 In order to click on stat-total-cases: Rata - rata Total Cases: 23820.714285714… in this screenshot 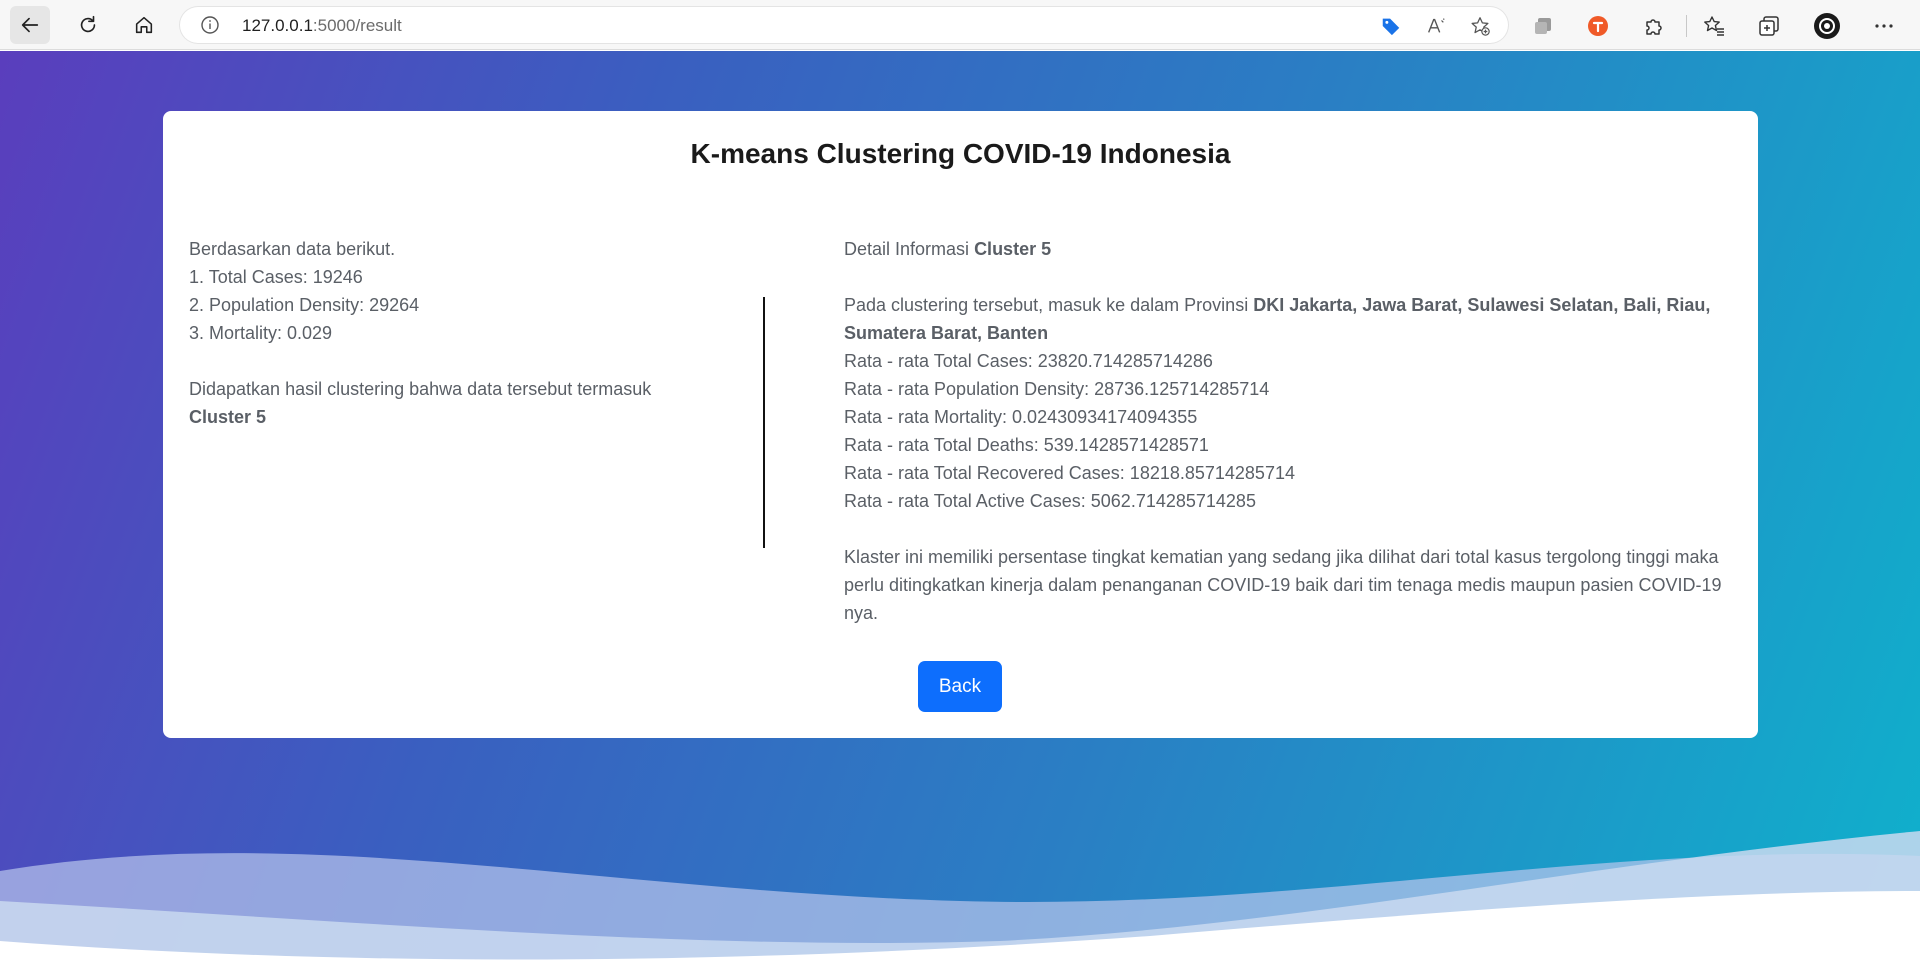, I will do `click(1028, 361)`.